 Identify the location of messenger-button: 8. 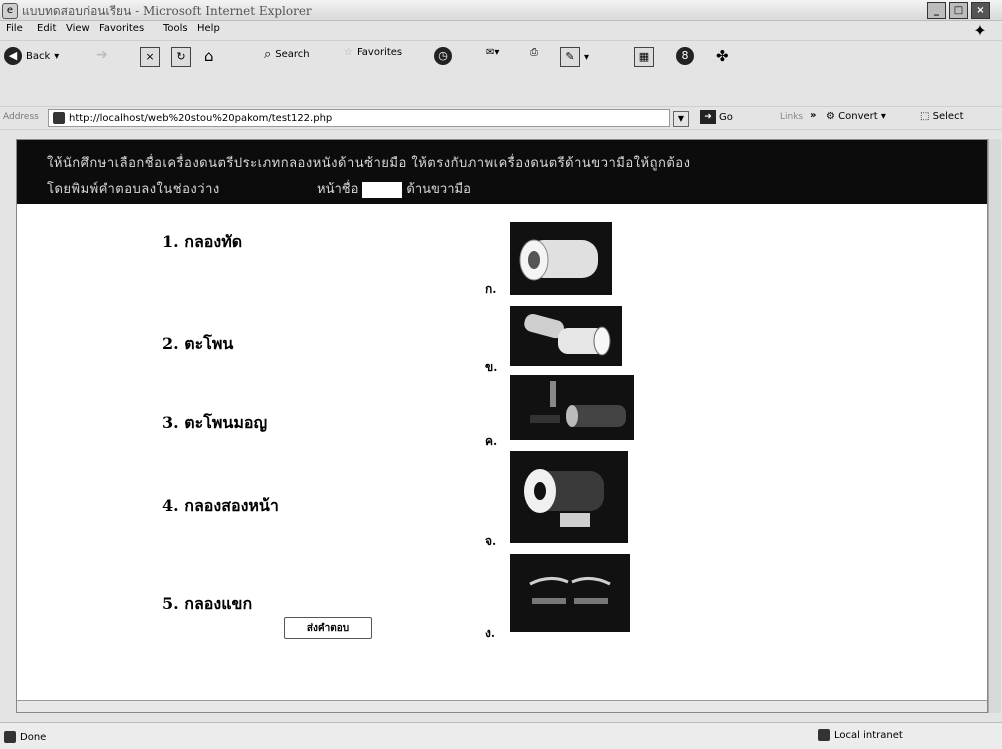
(685, 56).